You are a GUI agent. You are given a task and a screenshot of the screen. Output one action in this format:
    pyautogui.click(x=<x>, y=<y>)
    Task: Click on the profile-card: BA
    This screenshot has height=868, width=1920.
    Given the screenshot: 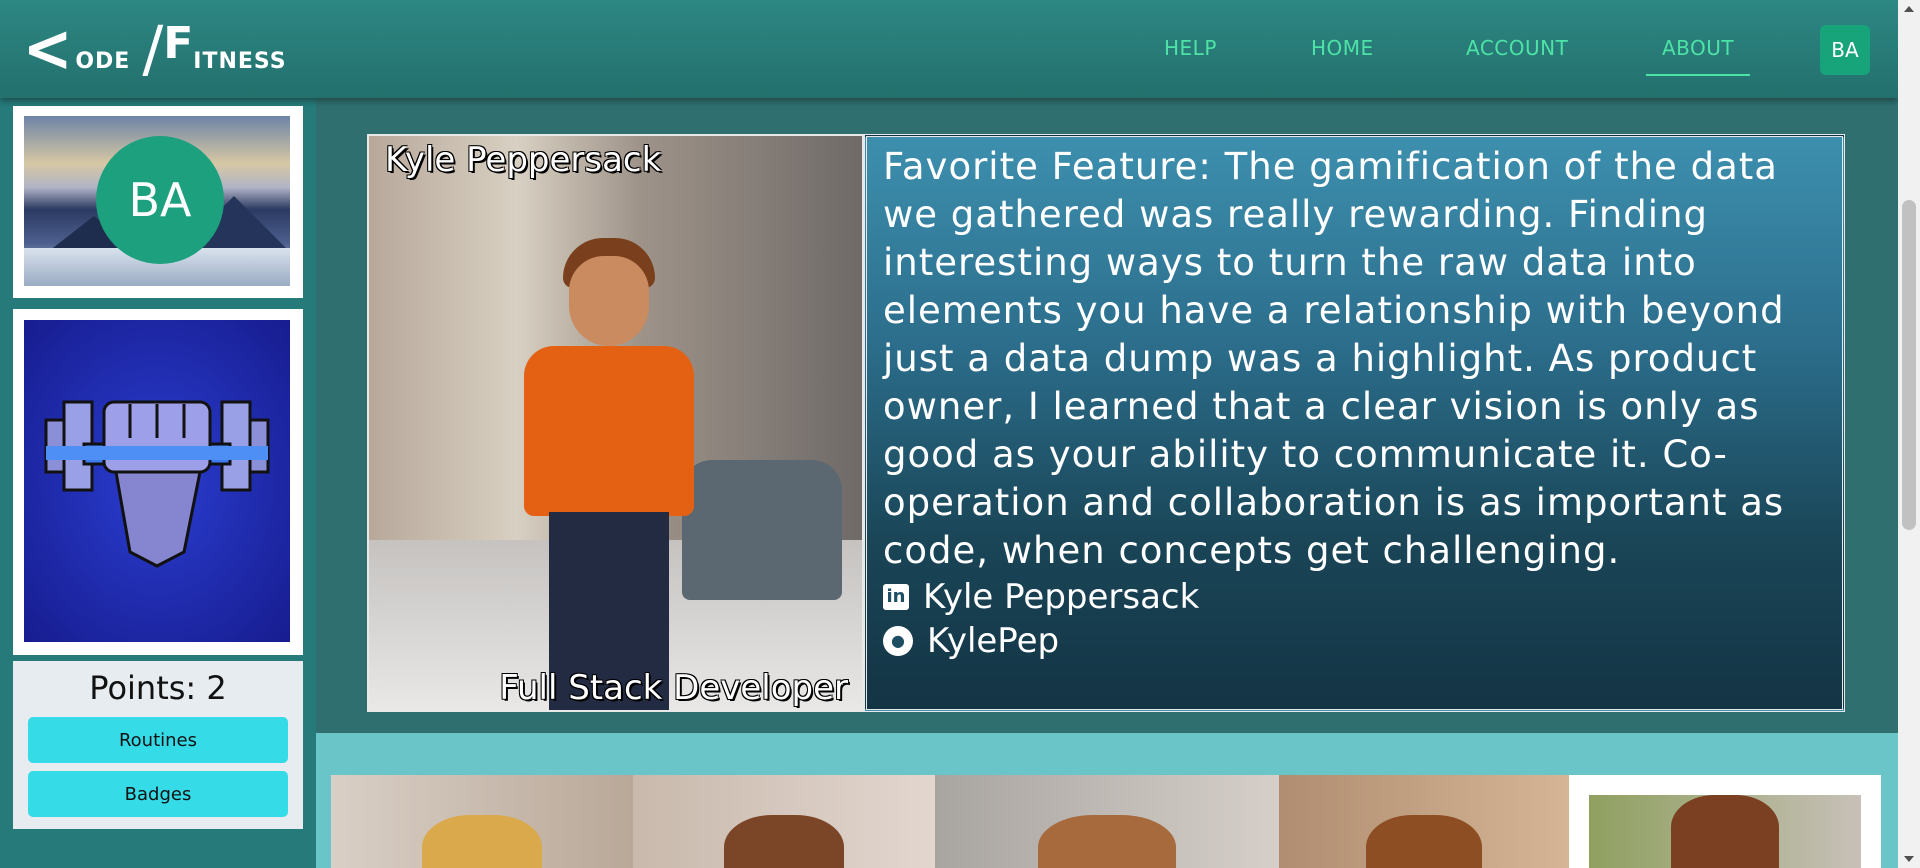 What is the action you would take?
    pyautogui.click(x=158, y=202)
    